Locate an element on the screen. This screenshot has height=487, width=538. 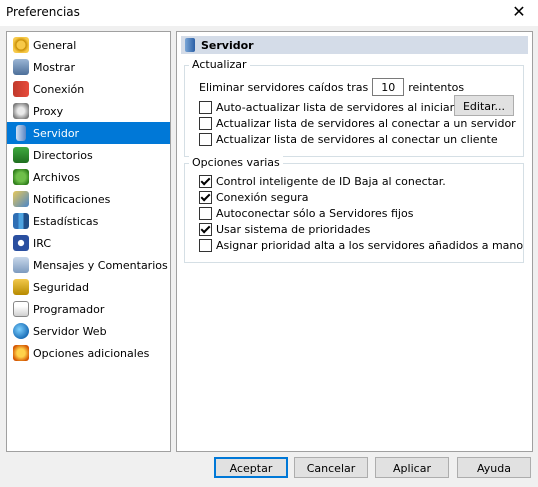
checkbox-update-on-server is located at coordinates (205, 123).